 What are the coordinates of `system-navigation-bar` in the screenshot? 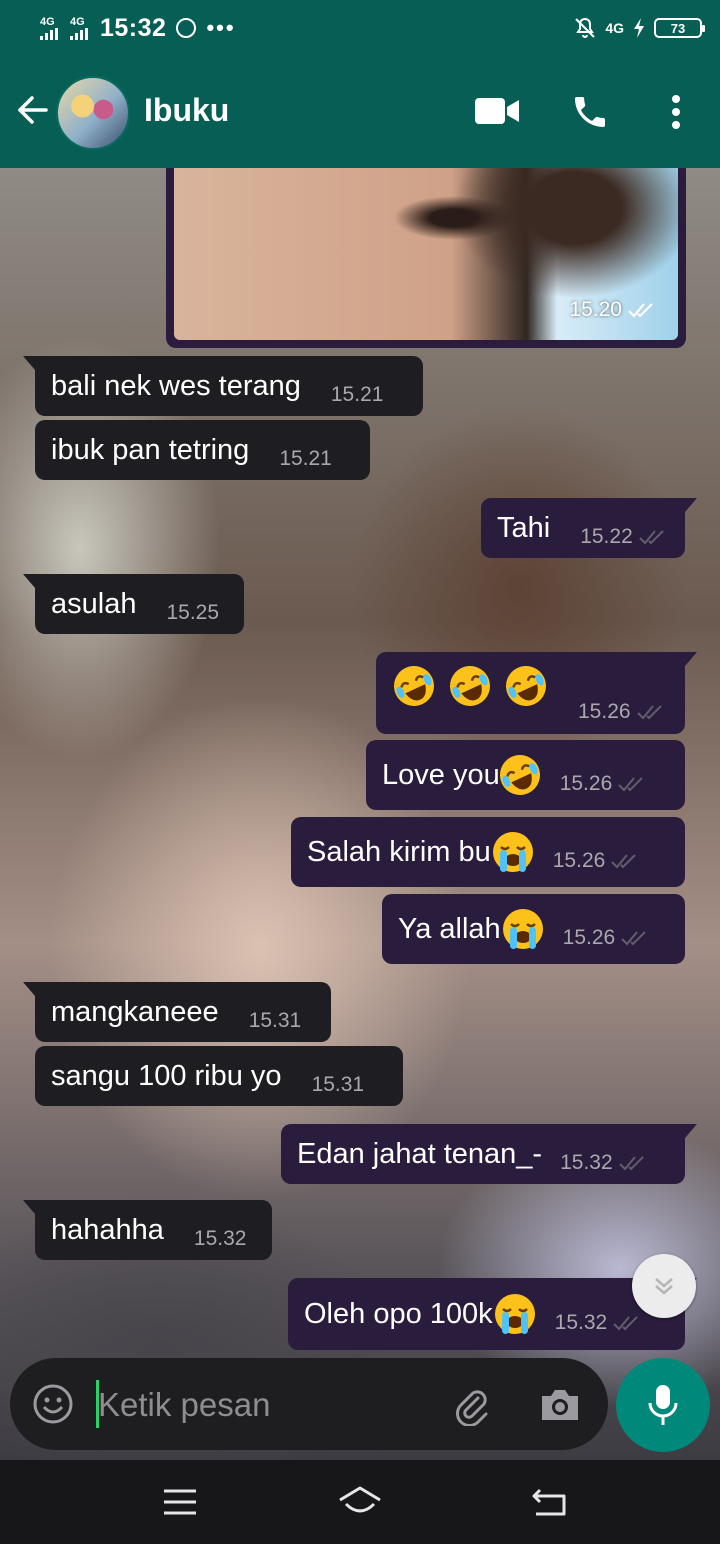 It's located at (360, 1502).